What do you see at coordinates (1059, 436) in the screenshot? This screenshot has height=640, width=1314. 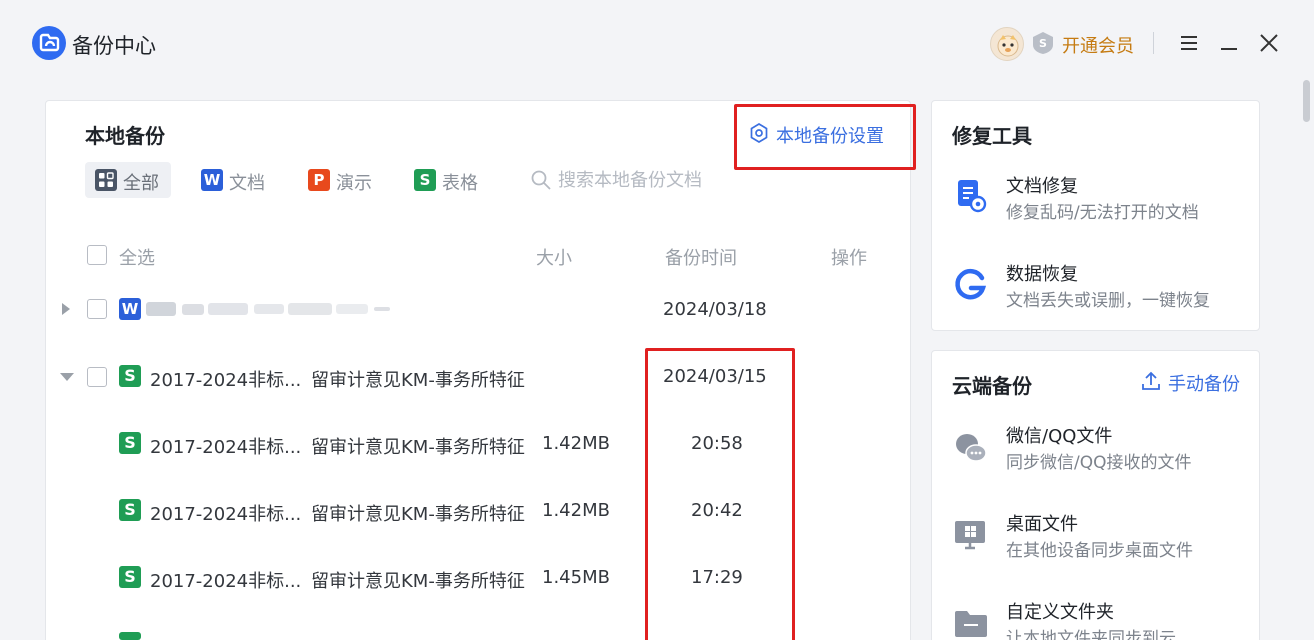 I see `wechat-qq-name: 微信/QQ文件` at bounding box center [1059, 436].